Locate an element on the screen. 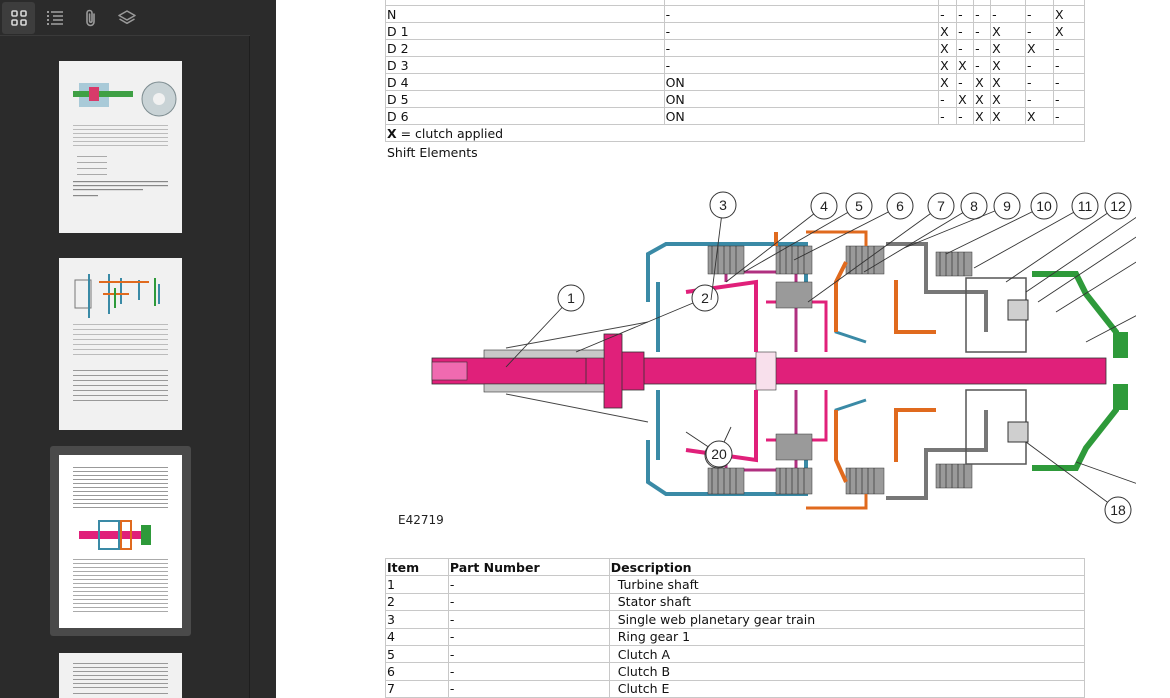 The image size is (1170, 698). description-cell: Single web planetary gear train is located at coordinates (847, 619).